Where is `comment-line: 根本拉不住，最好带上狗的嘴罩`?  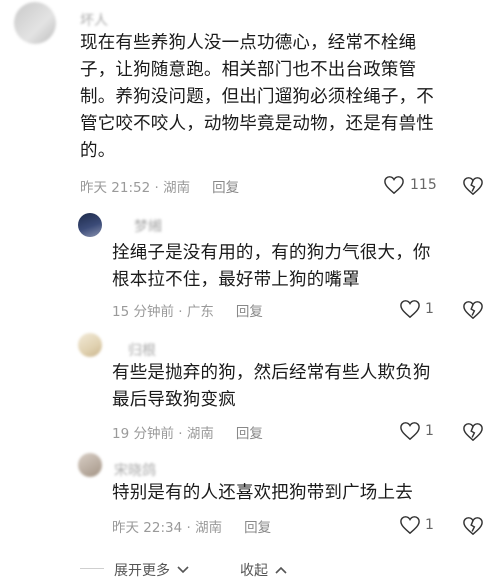 comment-line: 根本拉不住，最好带上狗的嘴罩 is located at coordinates (236, 280).